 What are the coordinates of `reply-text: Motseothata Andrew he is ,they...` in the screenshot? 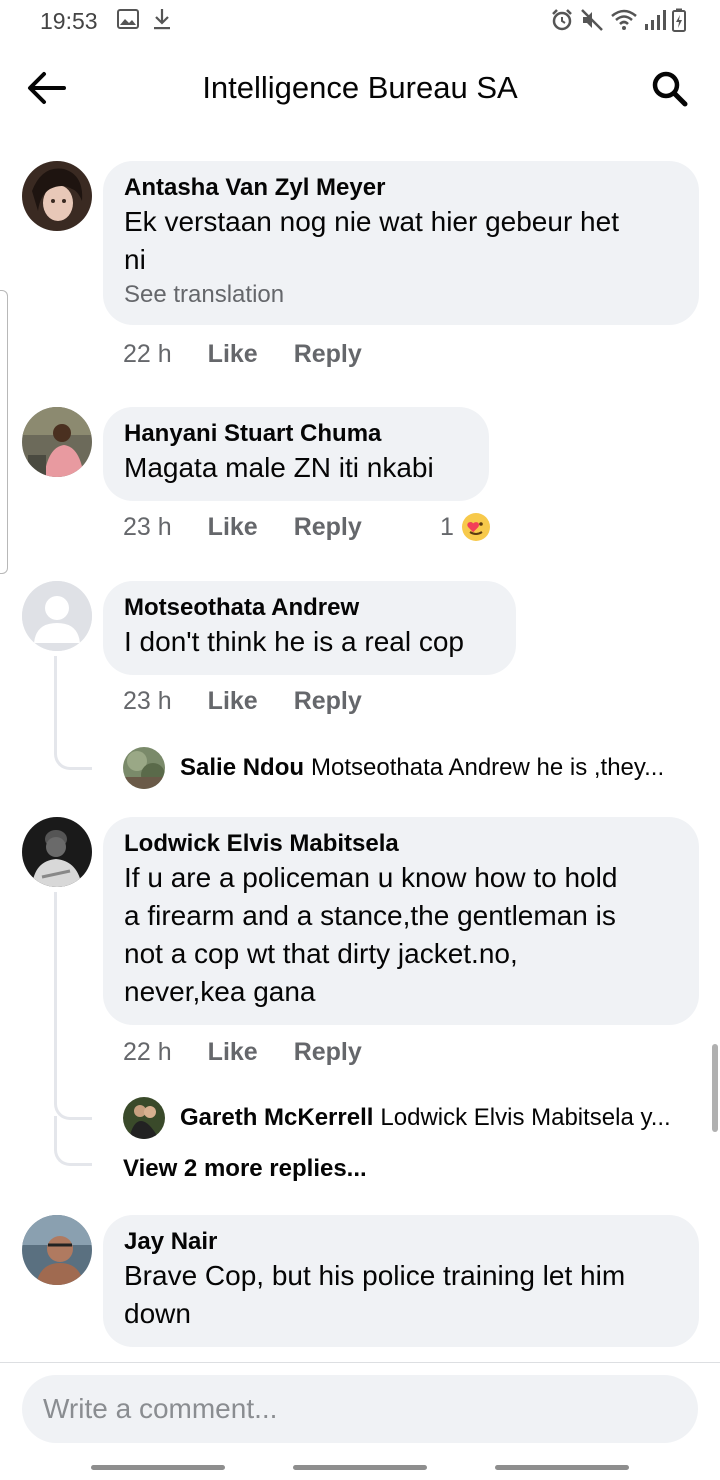 It's located at (488, 767).